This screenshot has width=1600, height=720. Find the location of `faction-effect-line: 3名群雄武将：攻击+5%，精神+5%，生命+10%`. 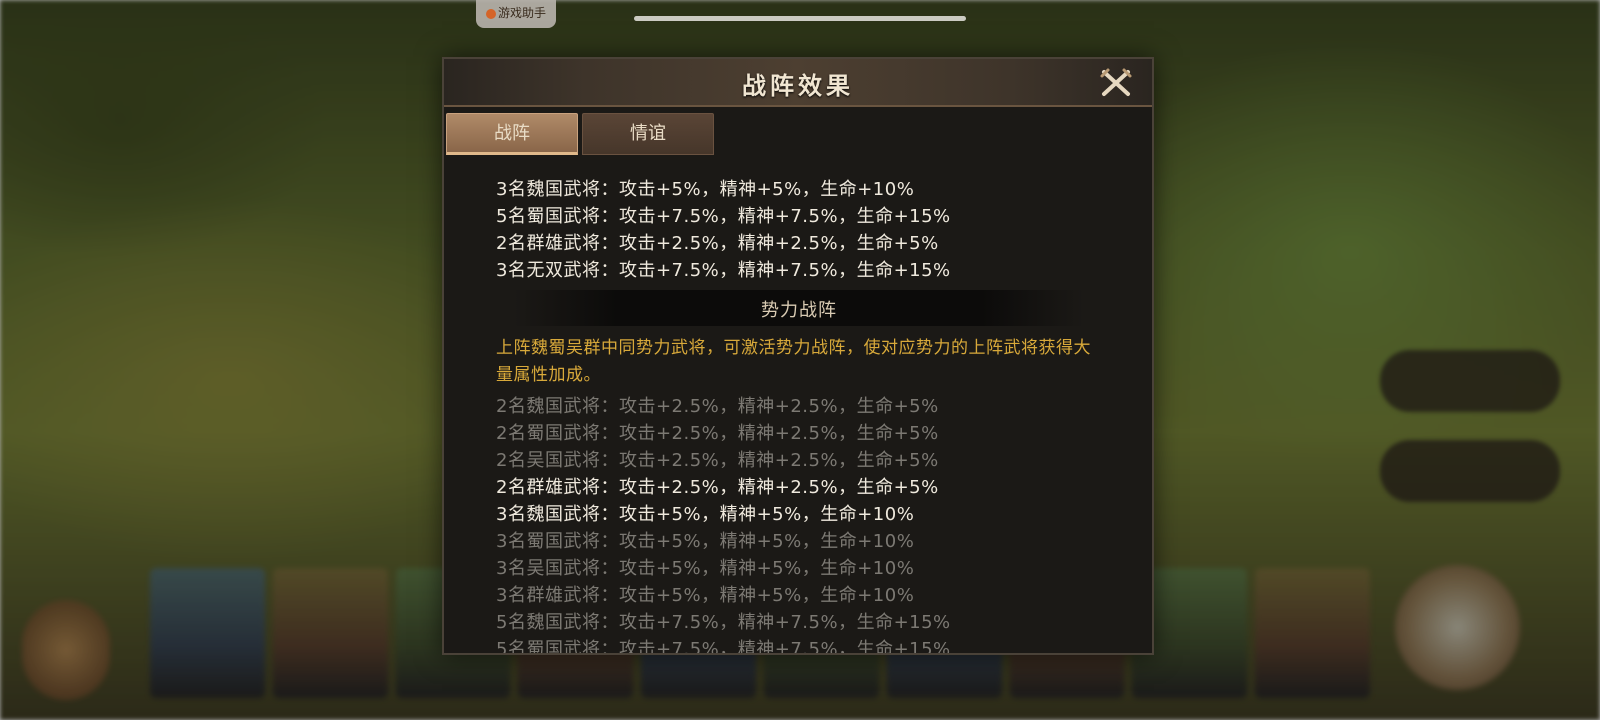

faction-effect-line: 3名群雄武将：攻击+5%，精神+5%，生命+10% is located at coordinates (705, 595).